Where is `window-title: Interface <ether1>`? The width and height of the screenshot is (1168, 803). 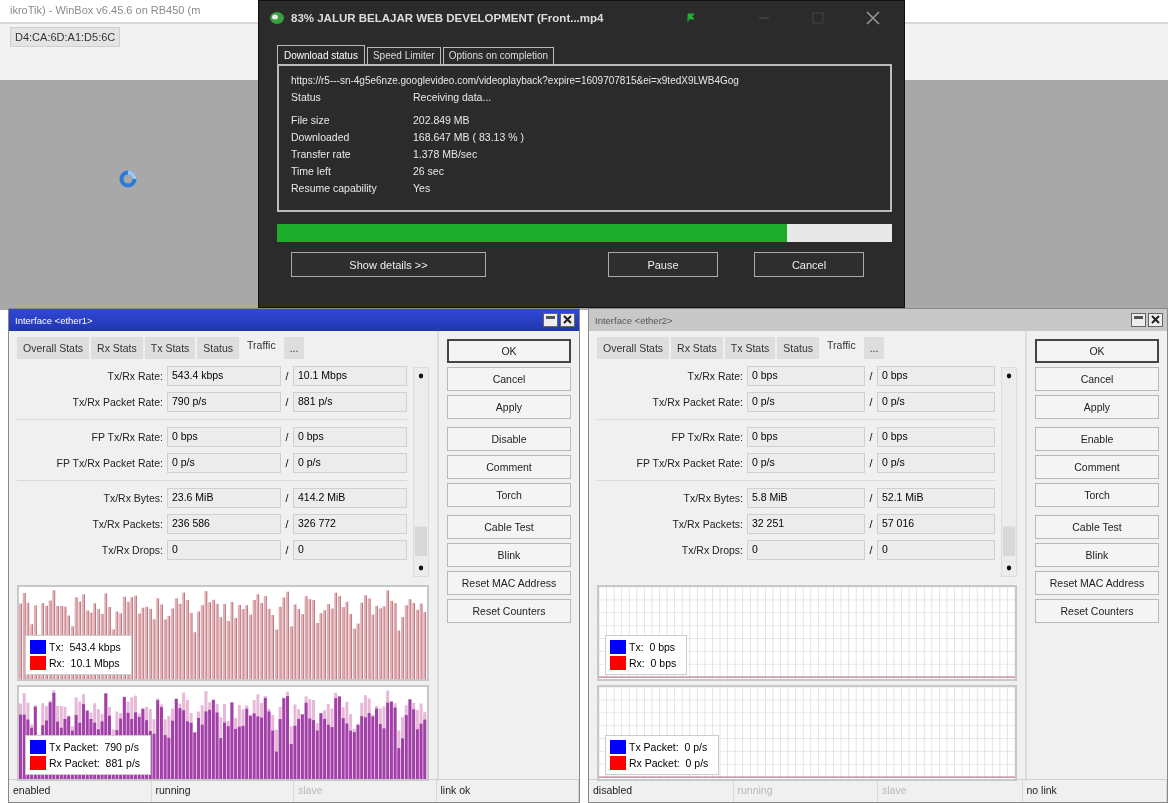 window-title: Interface <ether1> is located at coordinates (54, 320).